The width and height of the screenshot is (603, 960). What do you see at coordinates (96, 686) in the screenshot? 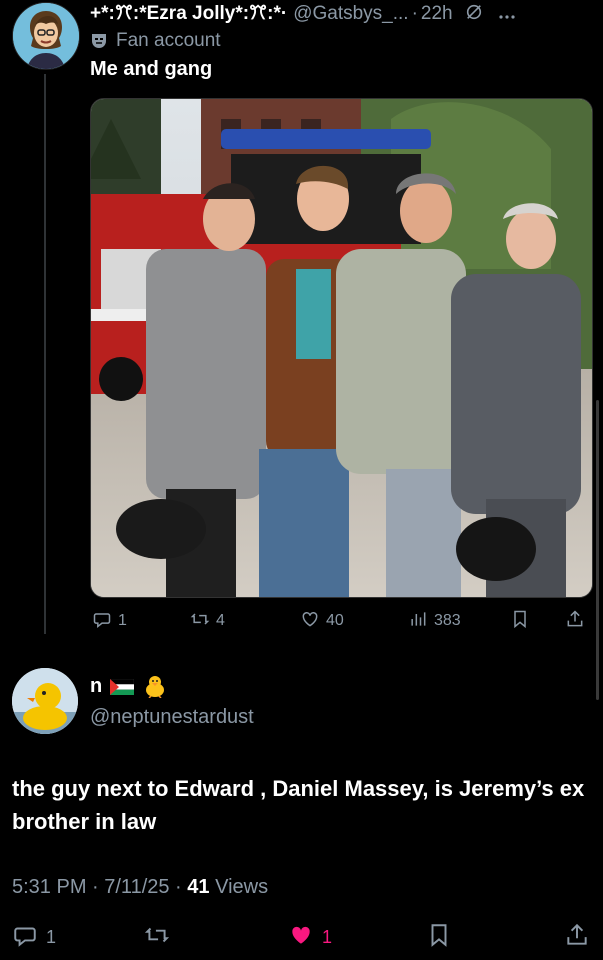
I see `reply-display-name: n` at bounding box center [96, 686].